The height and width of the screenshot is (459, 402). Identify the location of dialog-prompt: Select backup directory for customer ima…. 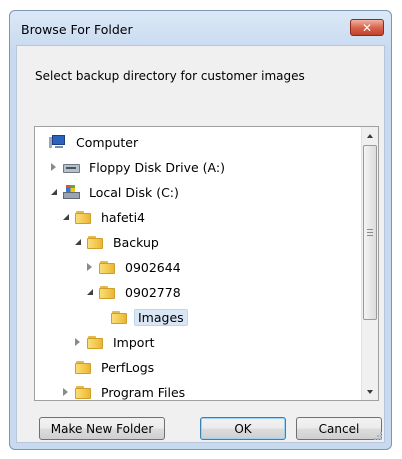
(170, 76).